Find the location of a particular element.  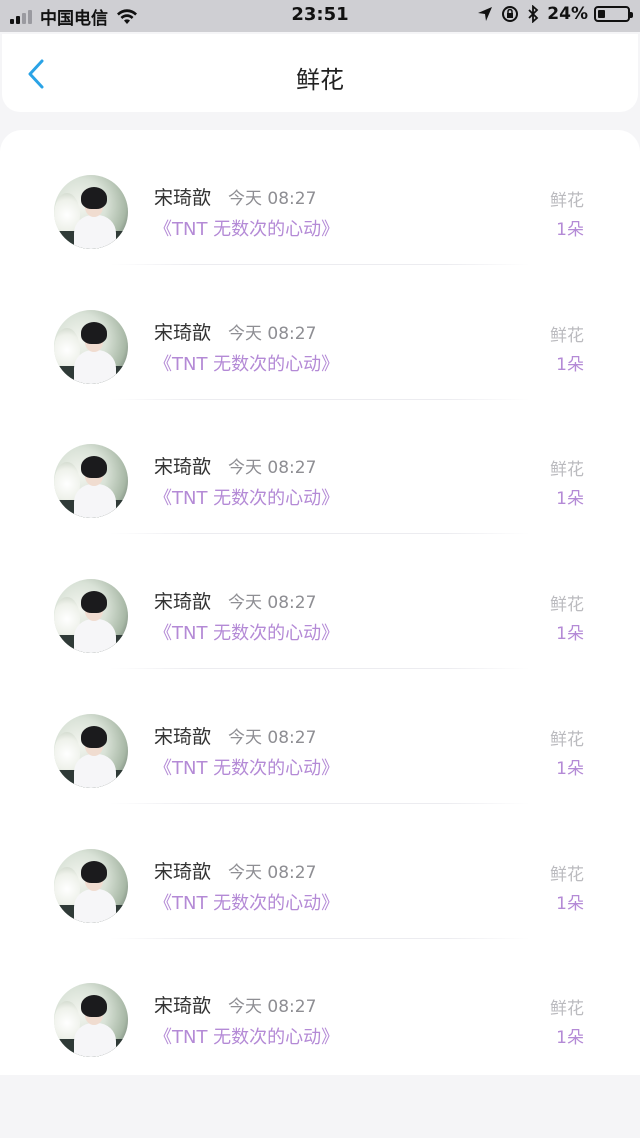

status-right: 24% is located at coordinates (551, 14).